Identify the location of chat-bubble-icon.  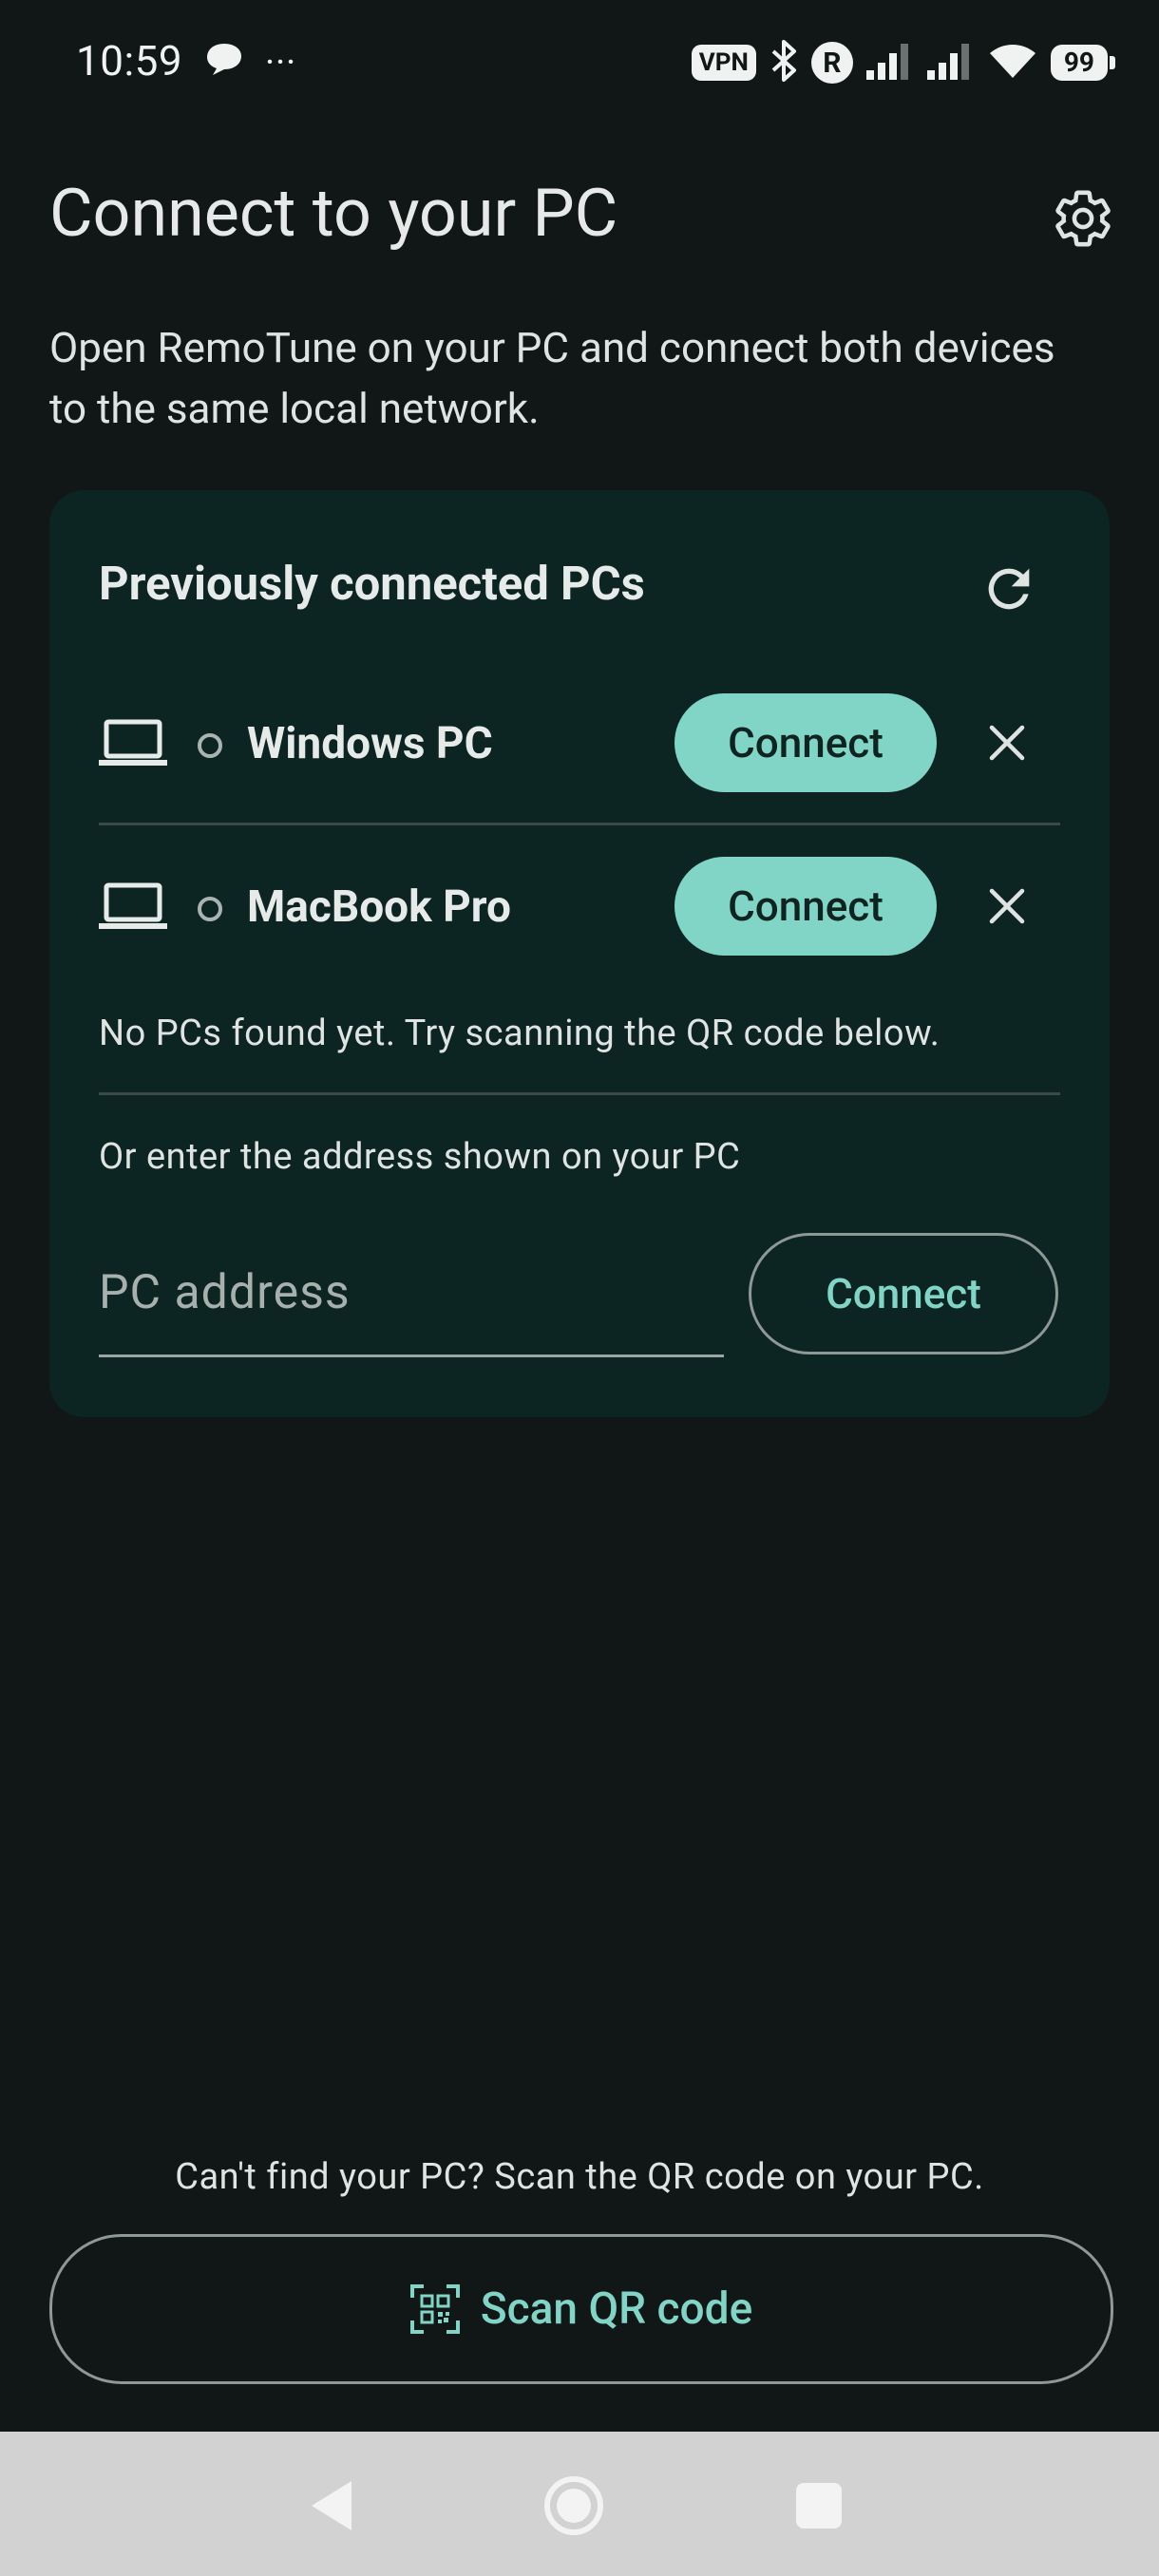
(224, 63).